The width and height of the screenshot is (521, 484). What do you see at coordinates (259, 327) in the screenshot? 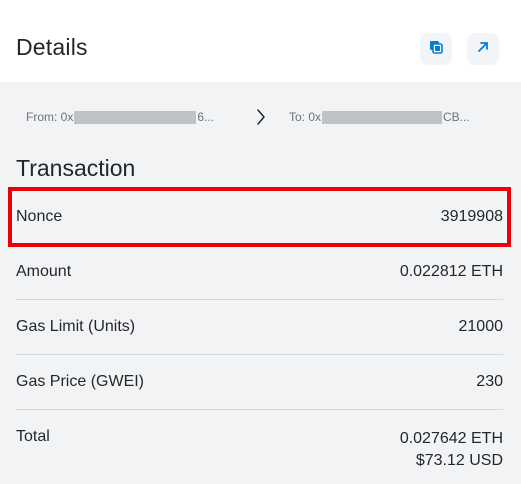
I see `gas-limit-row: Gas Limit (Units) 21000` at bounding box center [259, 327].